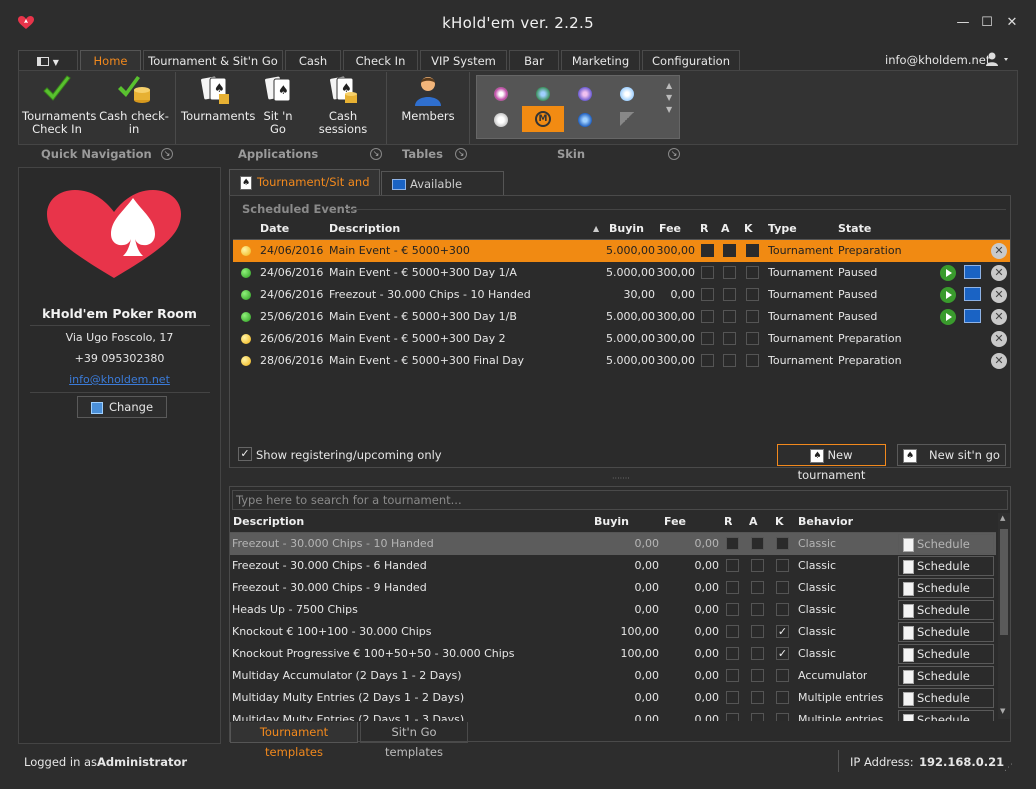 The width and height of the screenshot is (1036, 789). I want to click on splitter-handle: ·······, so click(621, 478).